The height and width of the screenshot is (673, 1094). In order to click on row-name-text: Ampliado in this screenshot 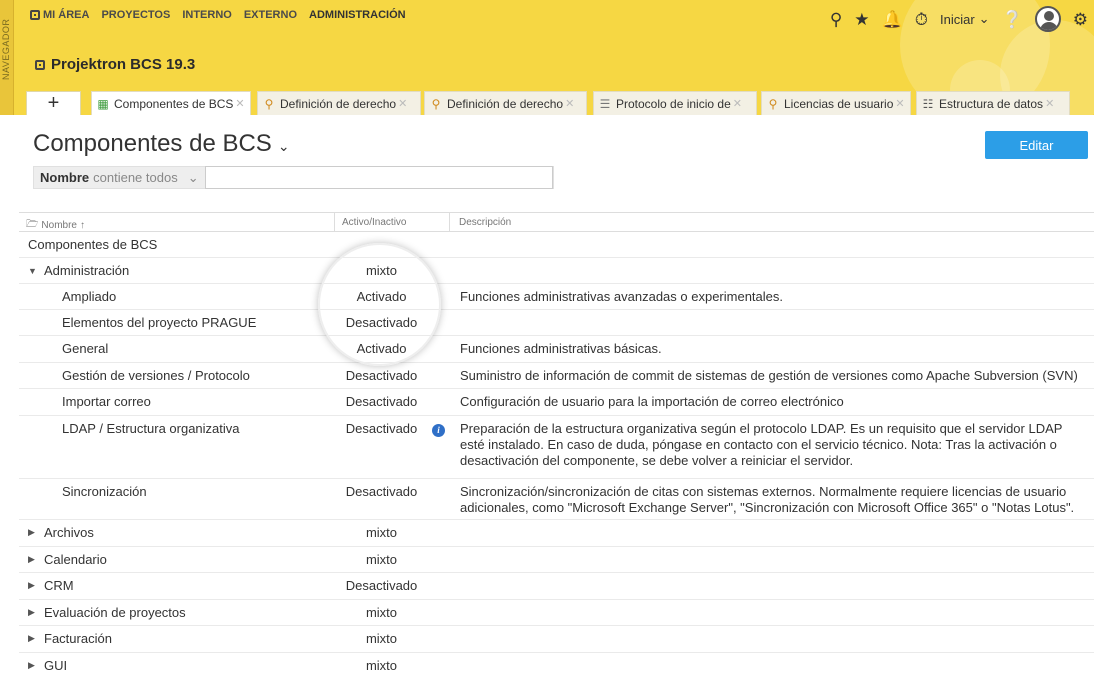, I will do `click(89, 296)`.